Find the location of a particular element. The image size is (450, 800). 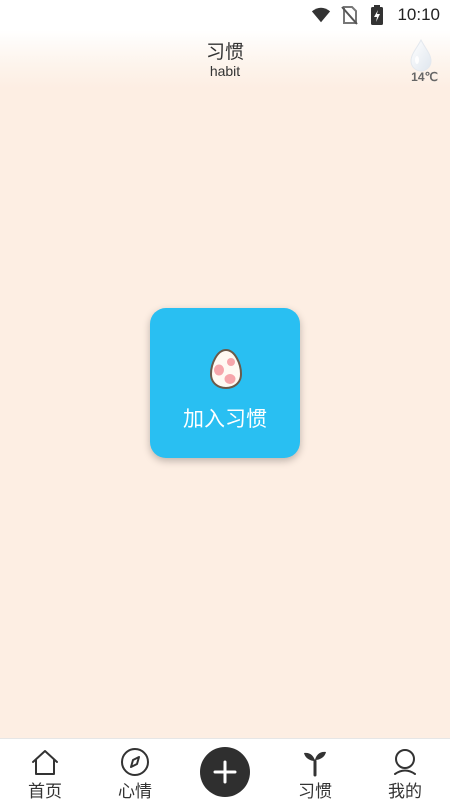

egg-icon is located at coordinates (226, 369).